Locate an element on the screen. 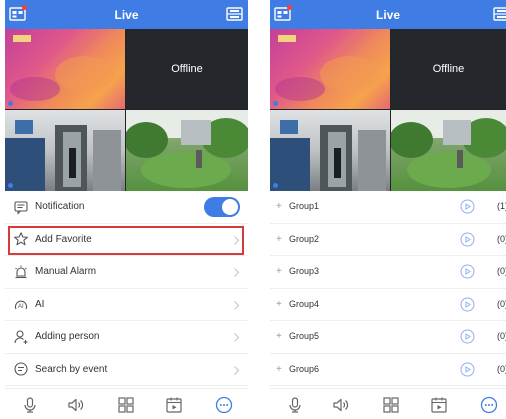 This screenshot has width=506, height=419. menu-item-ai: AI AI is located at coordinates (126, 305).